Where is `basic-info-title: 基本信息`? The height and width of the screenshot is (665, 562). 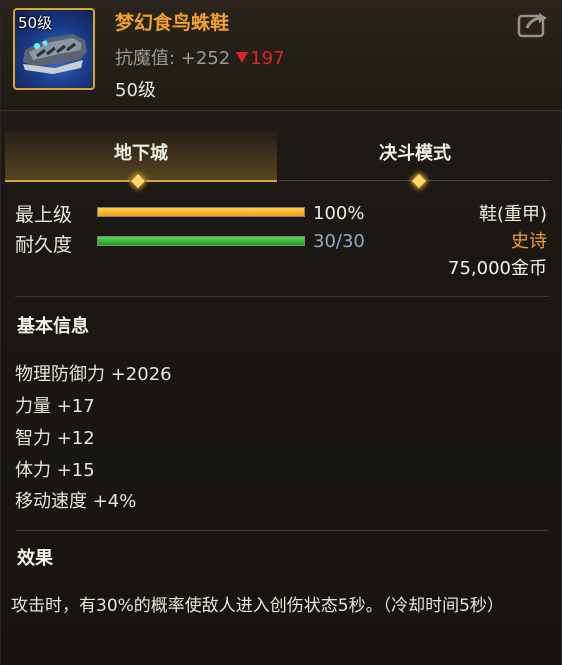
basic-info-title: 基本信息 is located at coordinates (53, 326).